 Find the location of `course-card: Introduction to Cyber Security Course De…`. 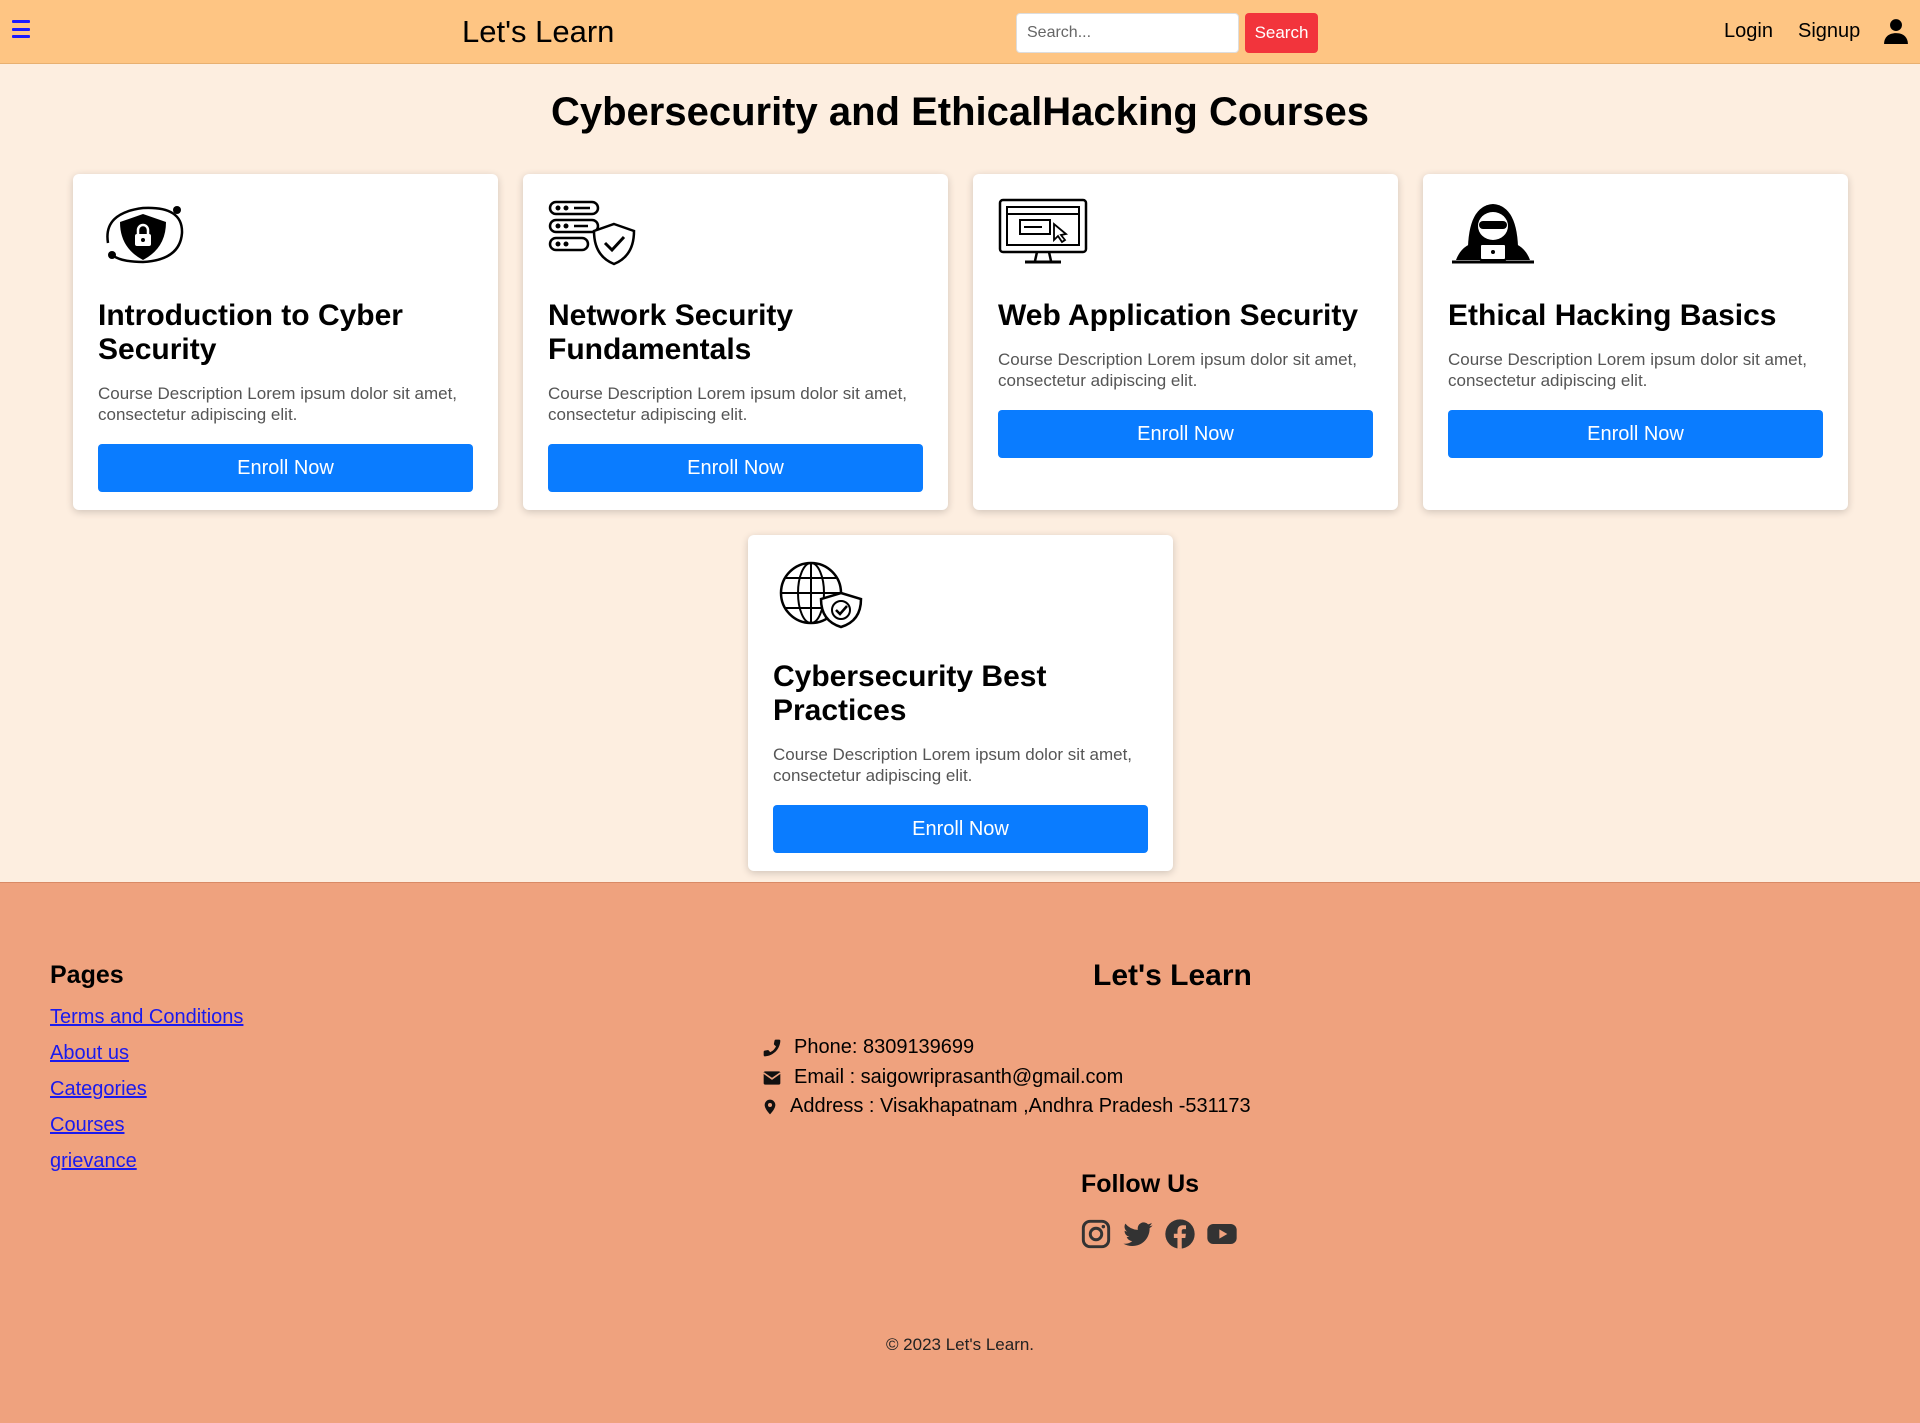

course-card: Introduction to Cyber Security Course De… is located at coordinates (285, 342).